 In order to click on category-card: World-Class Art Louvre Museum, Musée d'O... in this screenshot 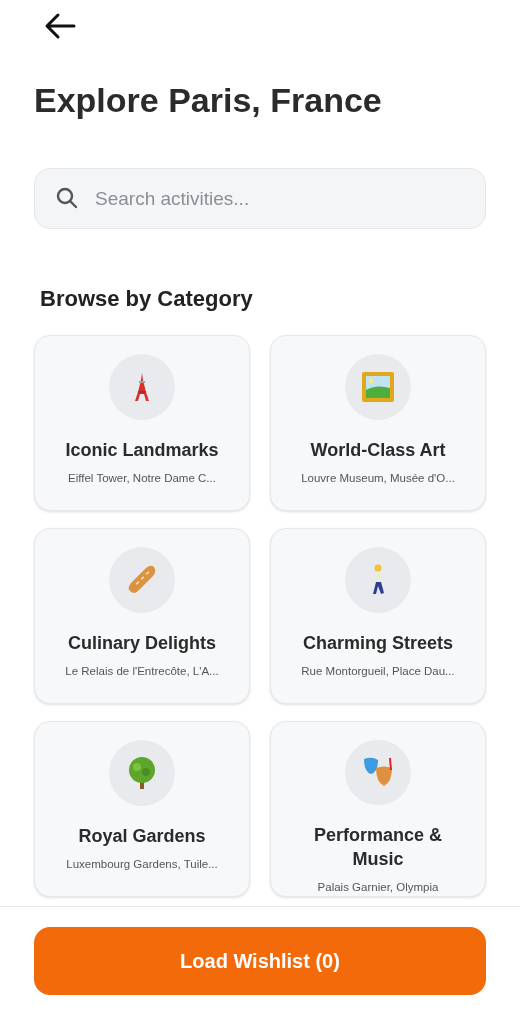, I will do `click(378, 423)`.